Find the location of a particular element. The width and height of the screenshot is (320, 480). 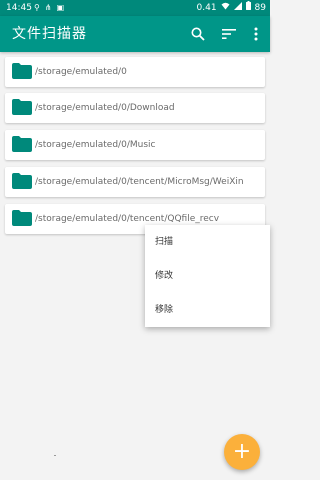

network-speed: 0.41 is located at coordinates (206, 8).